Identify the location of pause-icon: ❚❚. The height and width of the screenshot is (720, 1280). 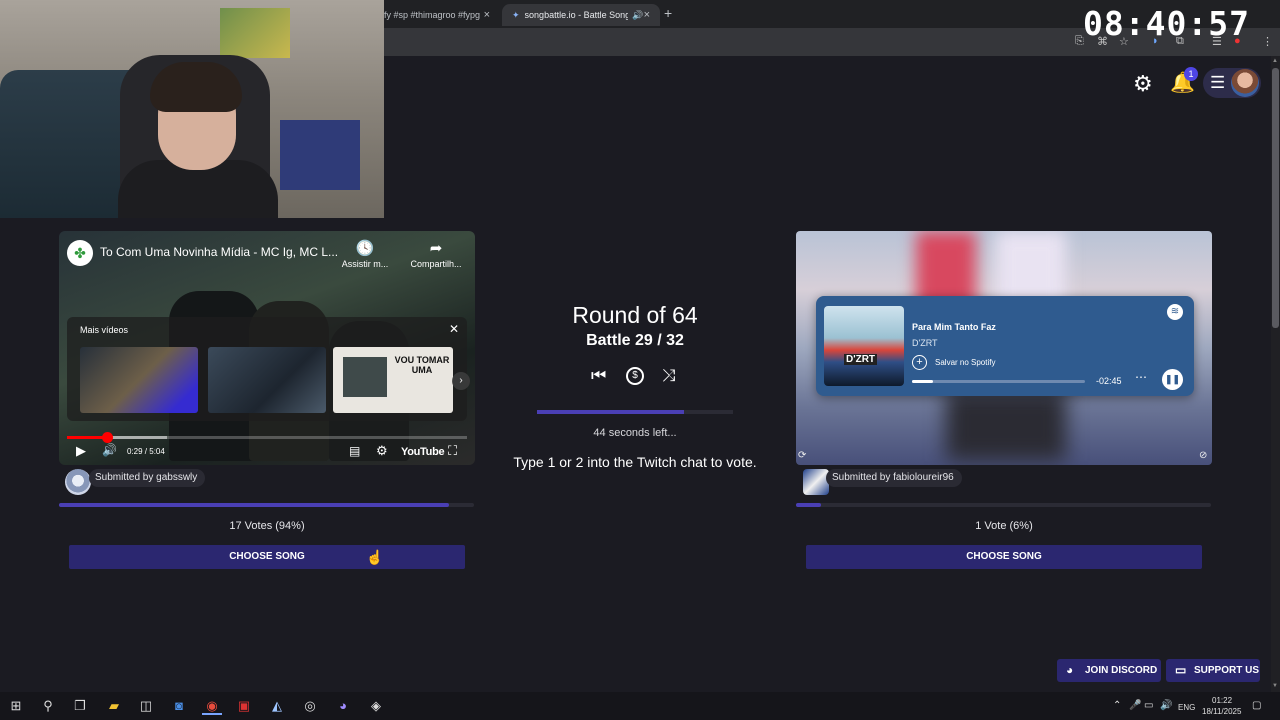
(1172, 379).